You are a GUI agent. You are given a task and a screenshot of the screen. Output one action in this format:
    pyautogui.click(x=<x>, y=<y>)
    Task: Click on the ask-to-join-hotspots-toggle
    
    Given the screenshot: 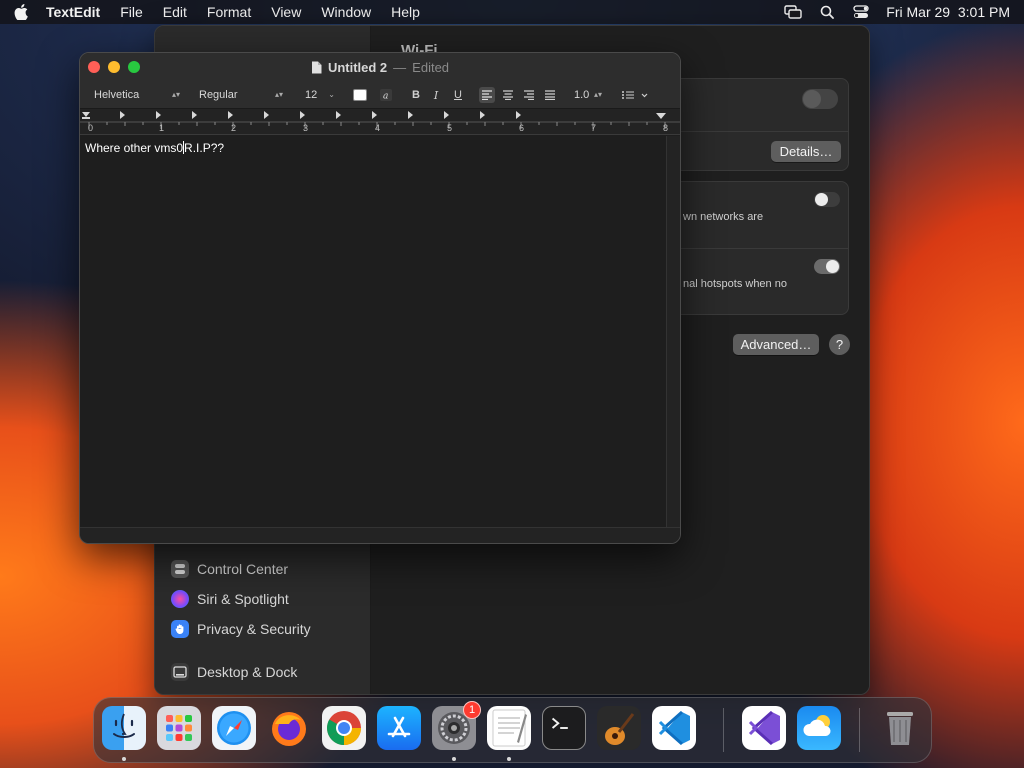 What is the action you would take?
    pyautogui.click(x=827, y=266)
    